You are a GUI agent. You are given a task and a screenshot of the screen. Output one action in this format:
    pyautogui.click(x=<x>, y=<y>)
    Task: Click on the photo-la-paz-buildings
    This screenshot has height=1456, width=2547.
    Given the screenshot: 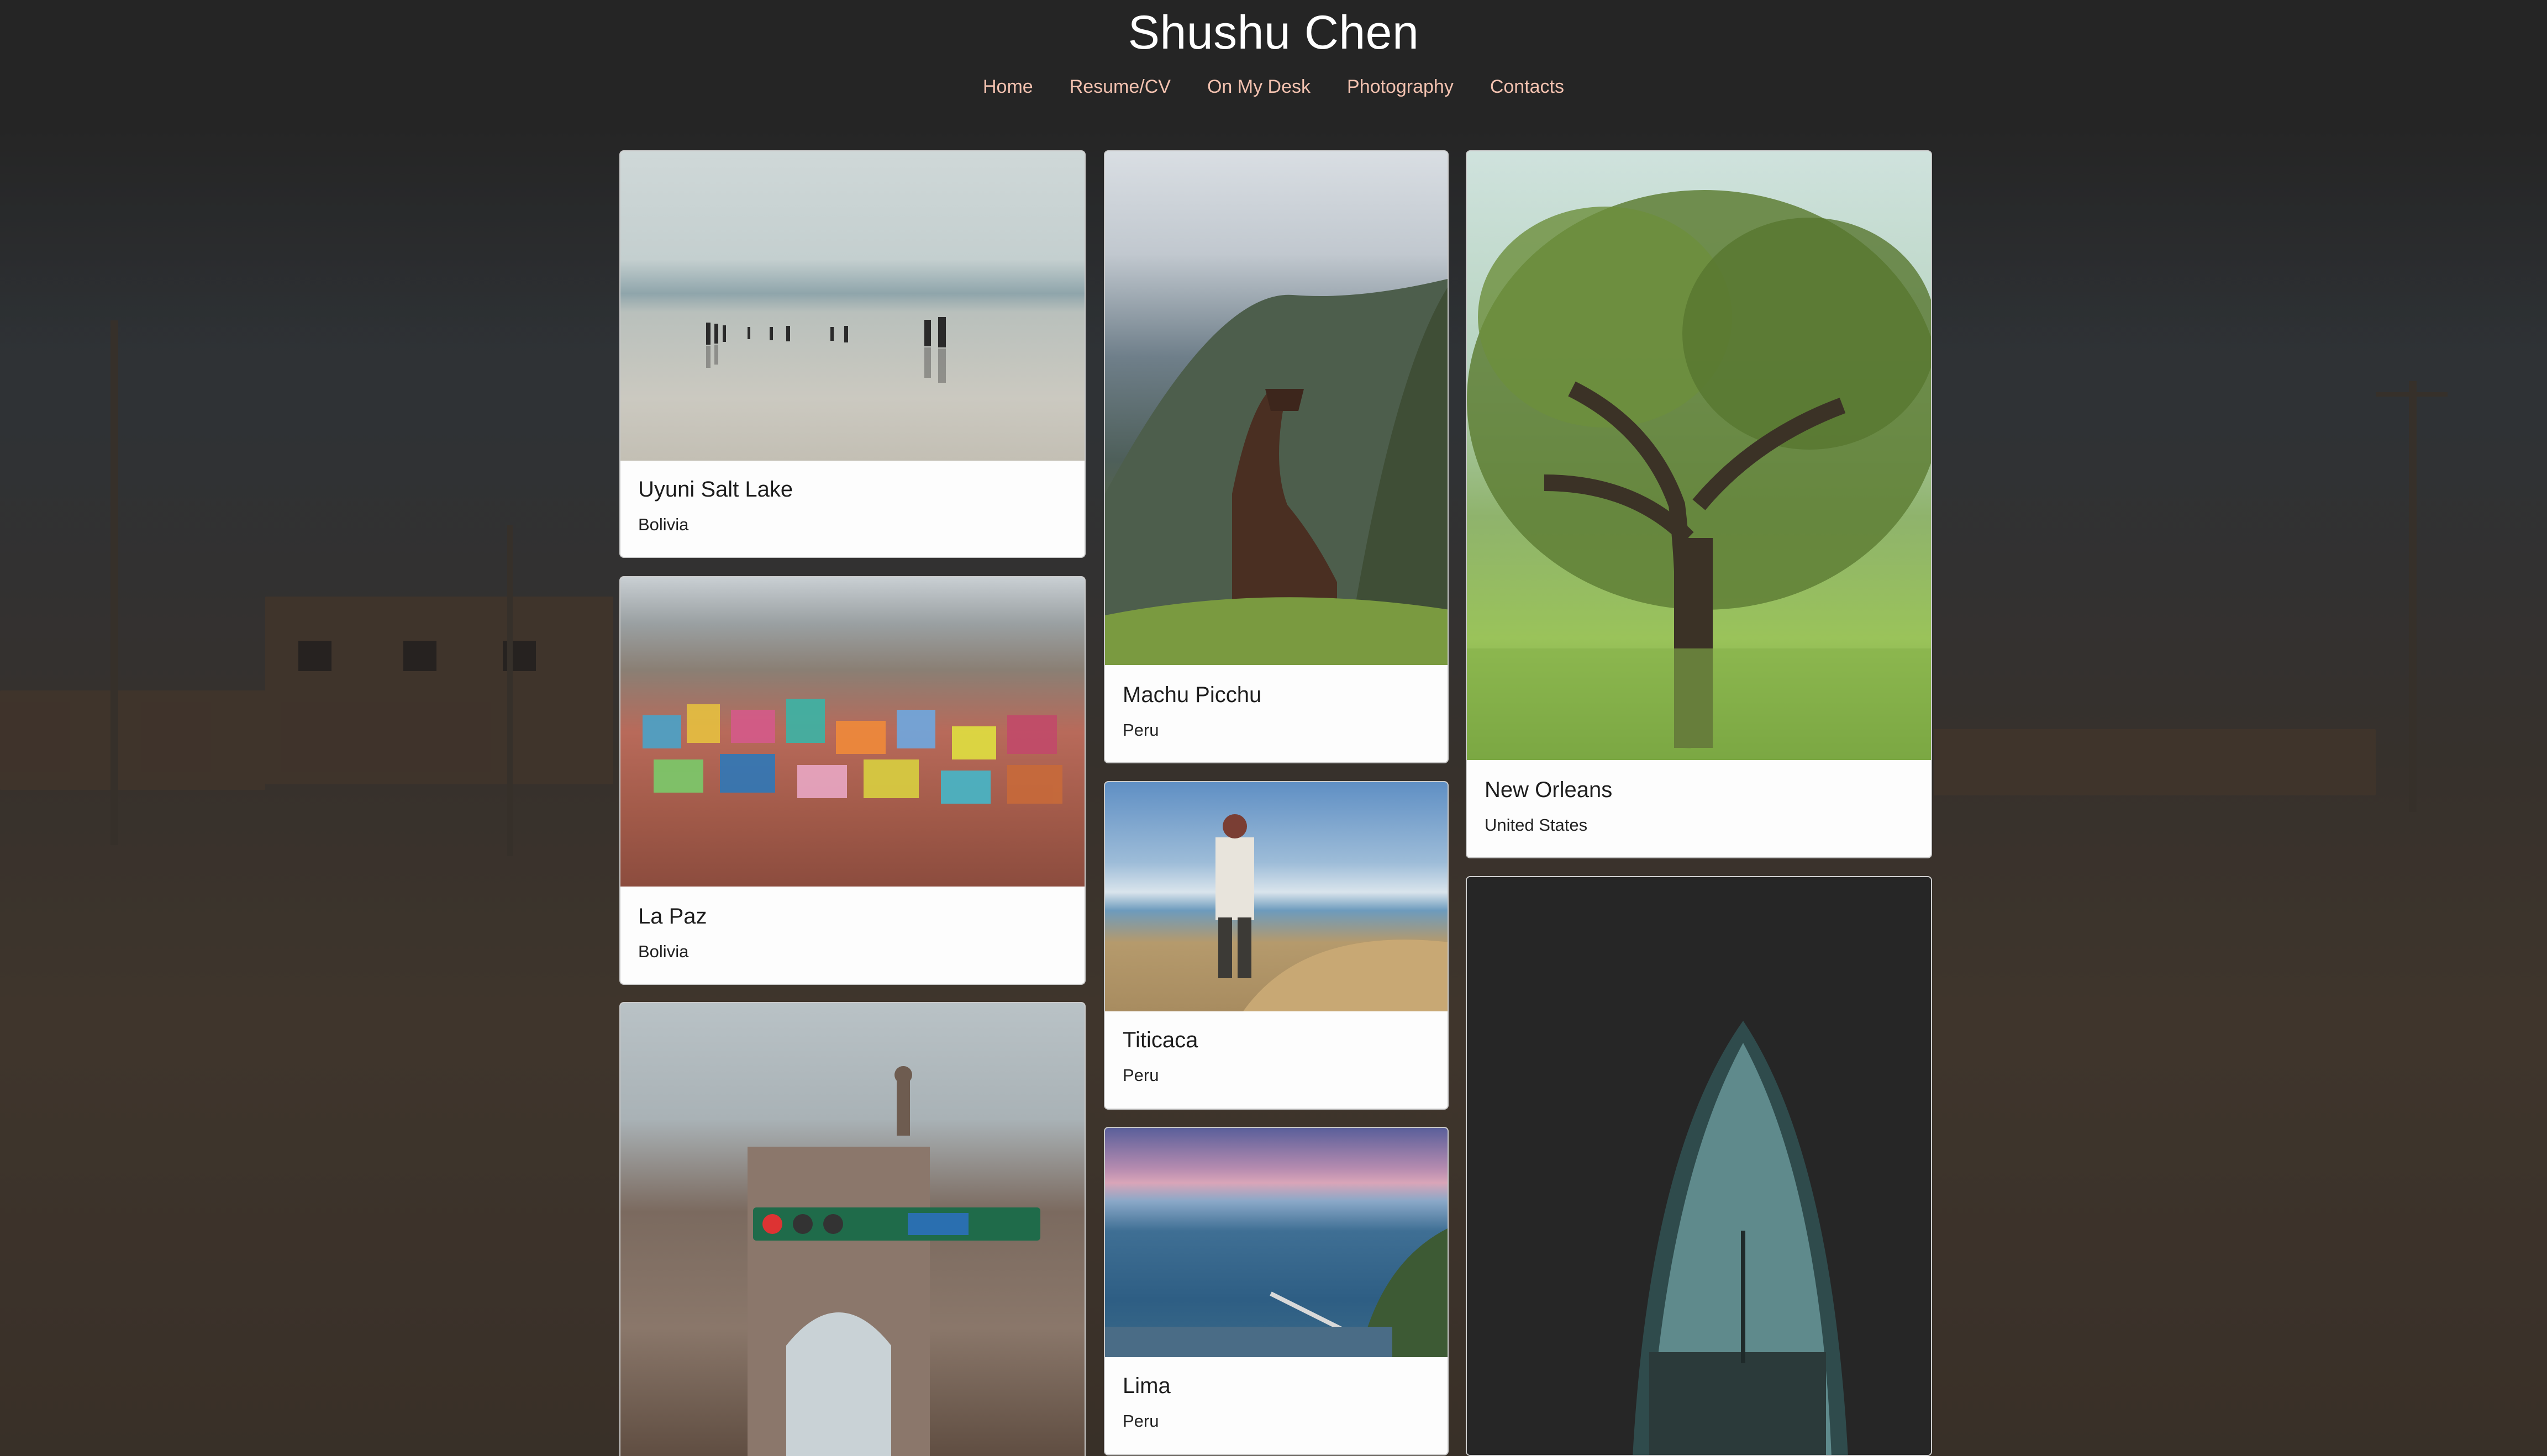 What is the action you would take?
    pyautogui.click(x=853, y=752)
    